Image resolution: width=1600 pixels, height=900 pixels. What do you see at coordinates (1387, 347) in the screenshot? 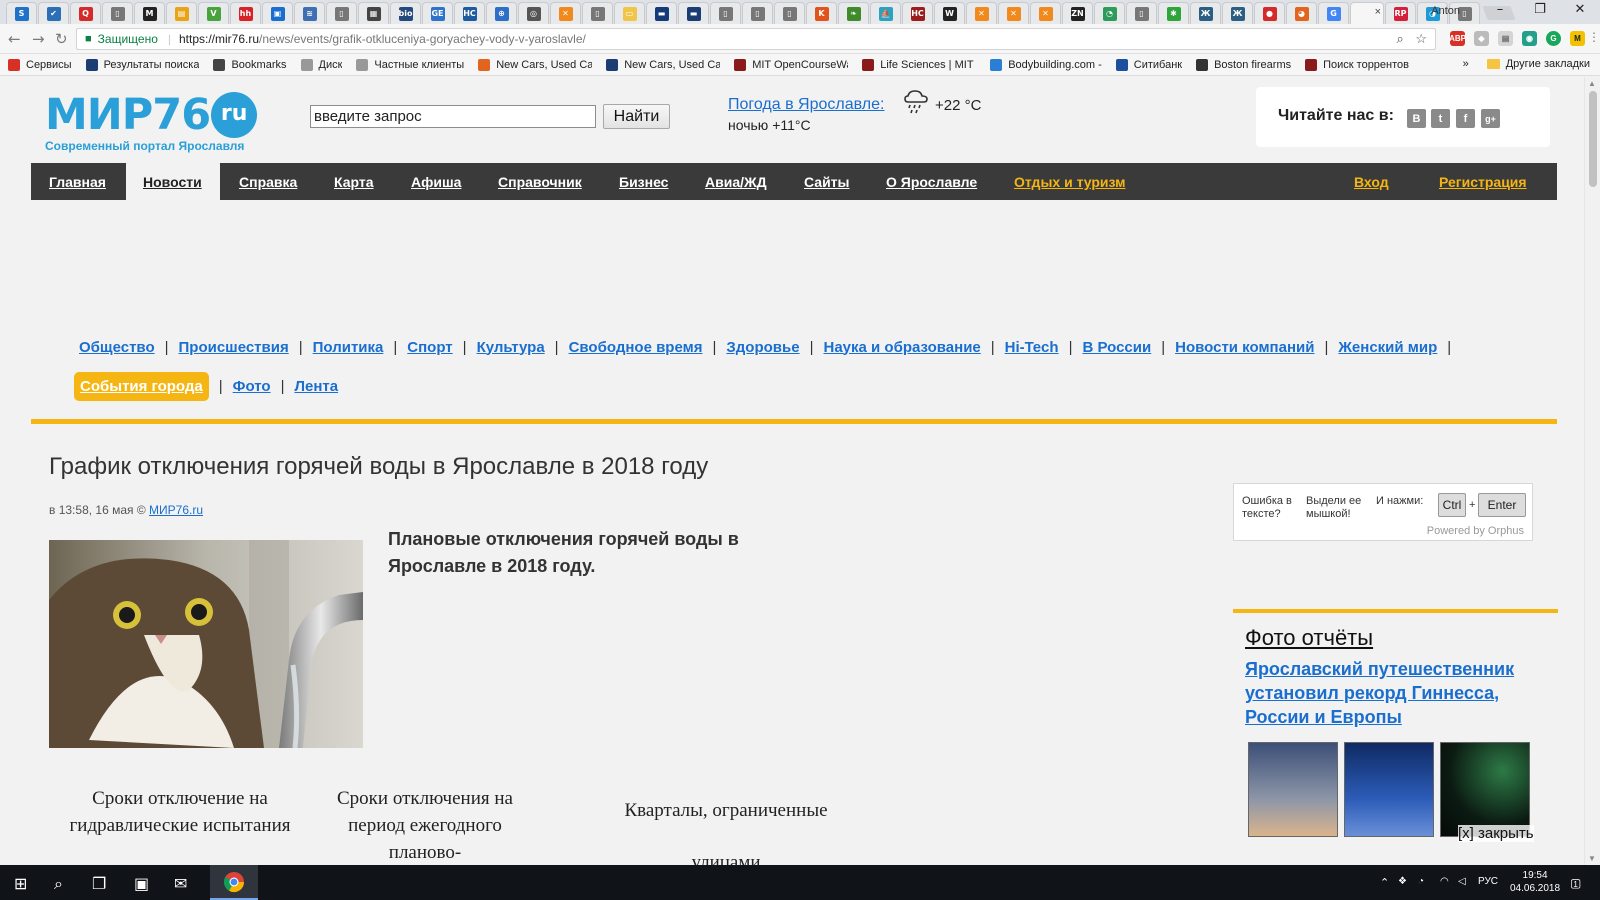
I see `category-link: Женский мир` at bounding box center [1387, 347].